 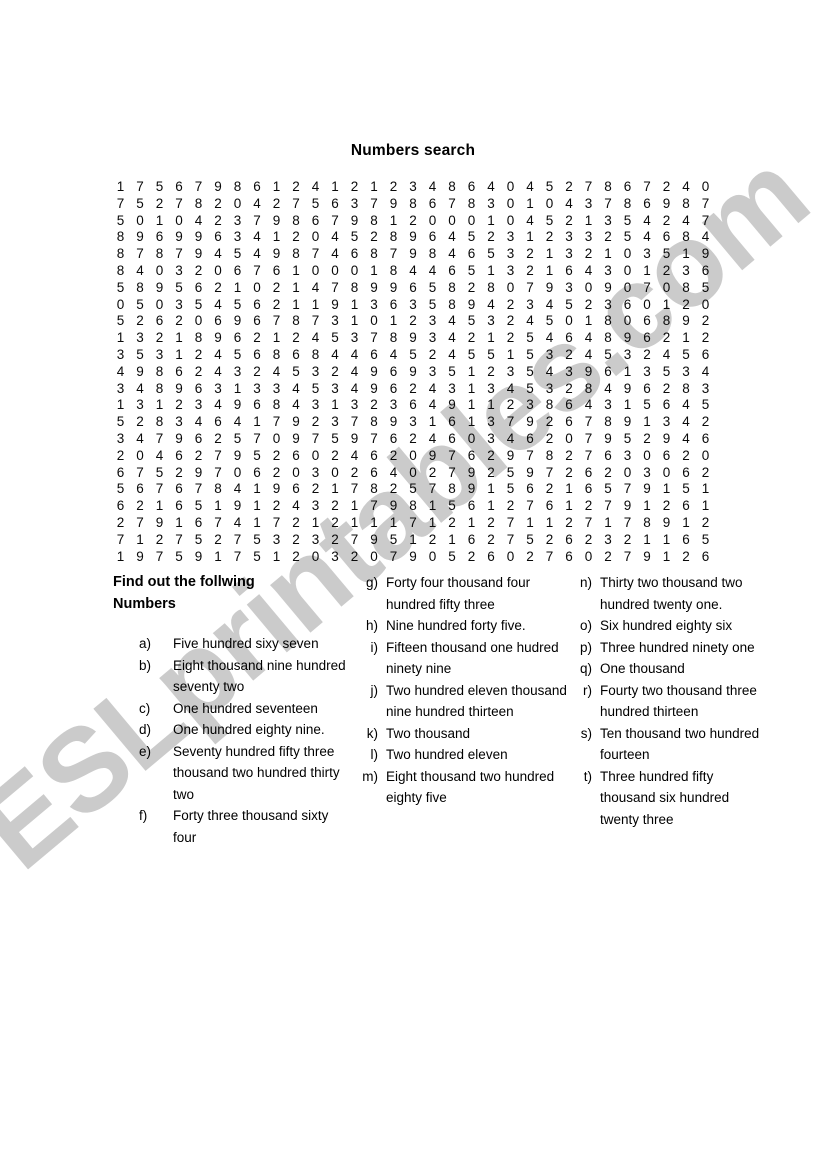 What do you see at coordinates (680, 744) in the screenshot?
I see `clue-text: Ten thousand two hundred fourteen` at bounding box center [680, 744].